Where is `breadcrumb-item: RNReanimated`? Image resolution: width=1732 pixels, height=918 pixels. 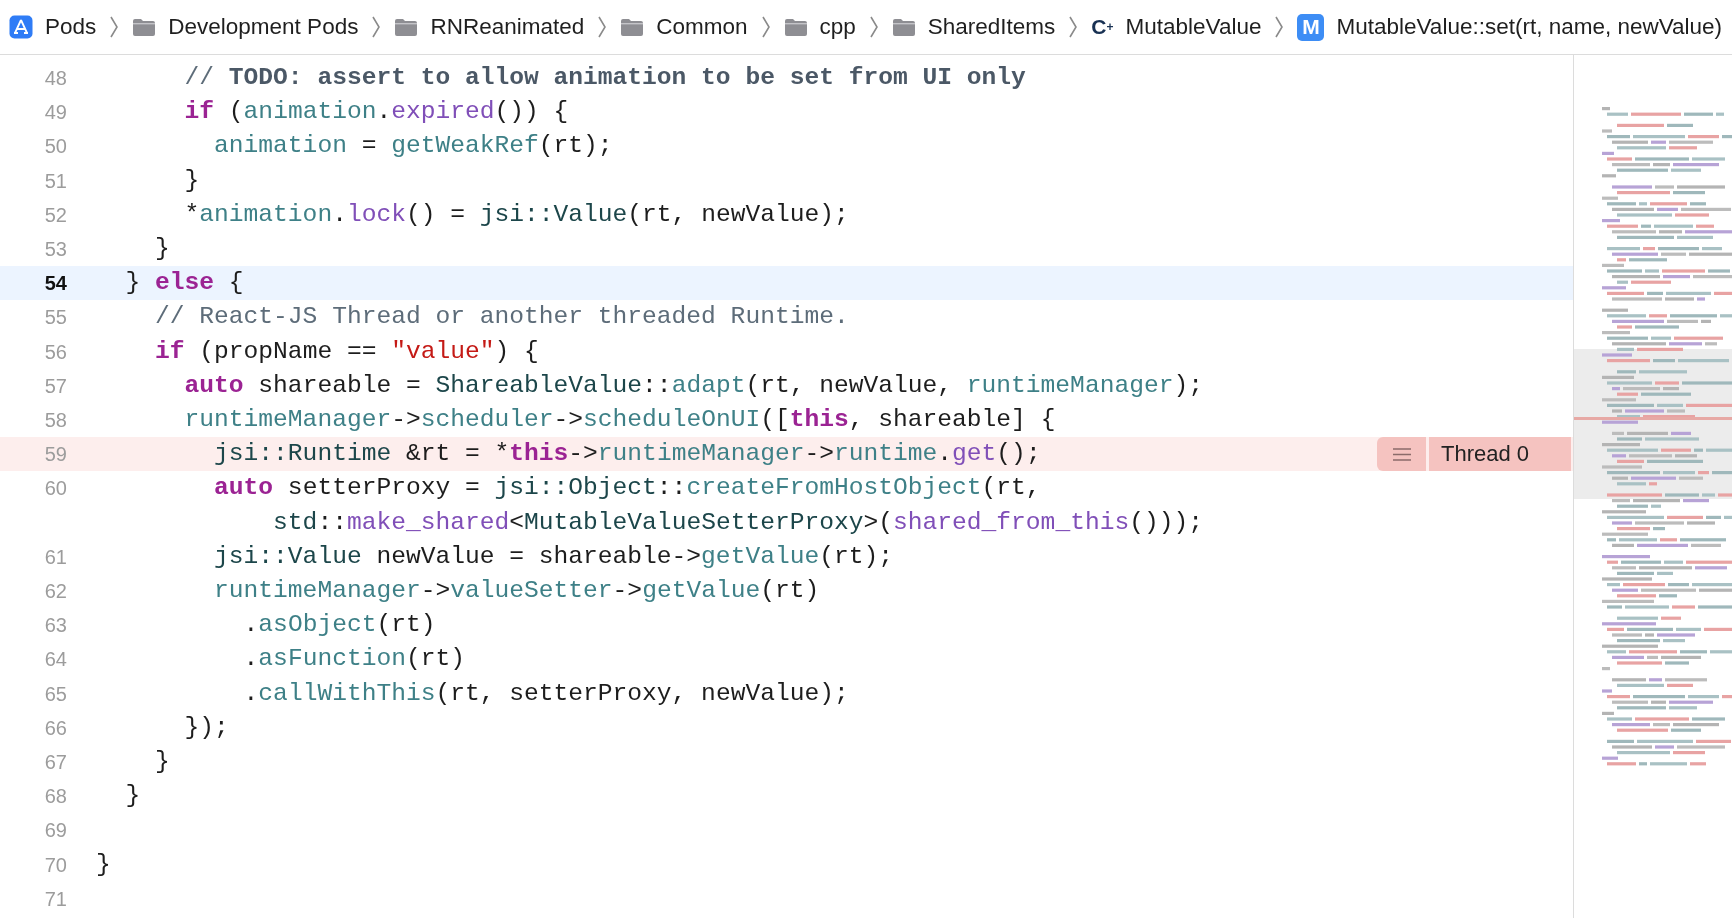 breadcrumb-item: RNReanimated is located at coordinates (507, 27).